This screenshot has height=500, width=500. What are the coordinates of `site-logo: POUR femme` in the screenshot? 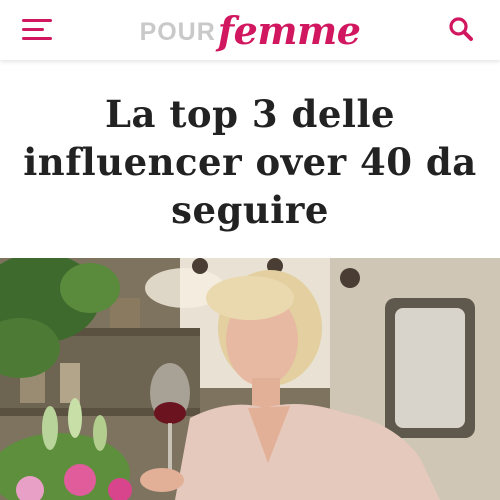 It's located at (250, 30).